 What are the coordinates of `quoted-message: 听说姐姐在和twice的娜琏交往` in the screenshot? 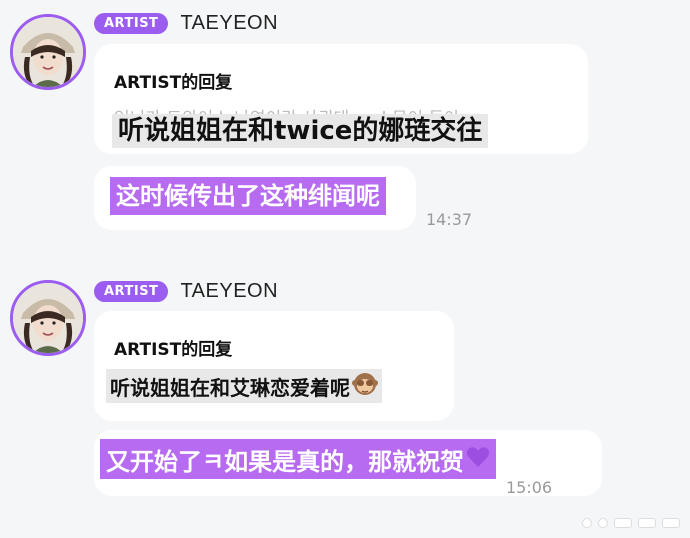 It's located at (300, 131).